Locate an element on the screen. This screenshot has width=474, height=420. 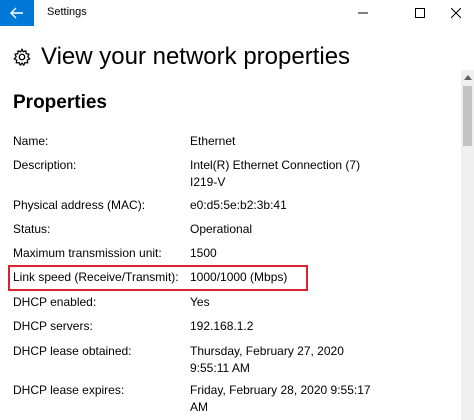
property-value: 1500 is located at coordinates (203, 253).